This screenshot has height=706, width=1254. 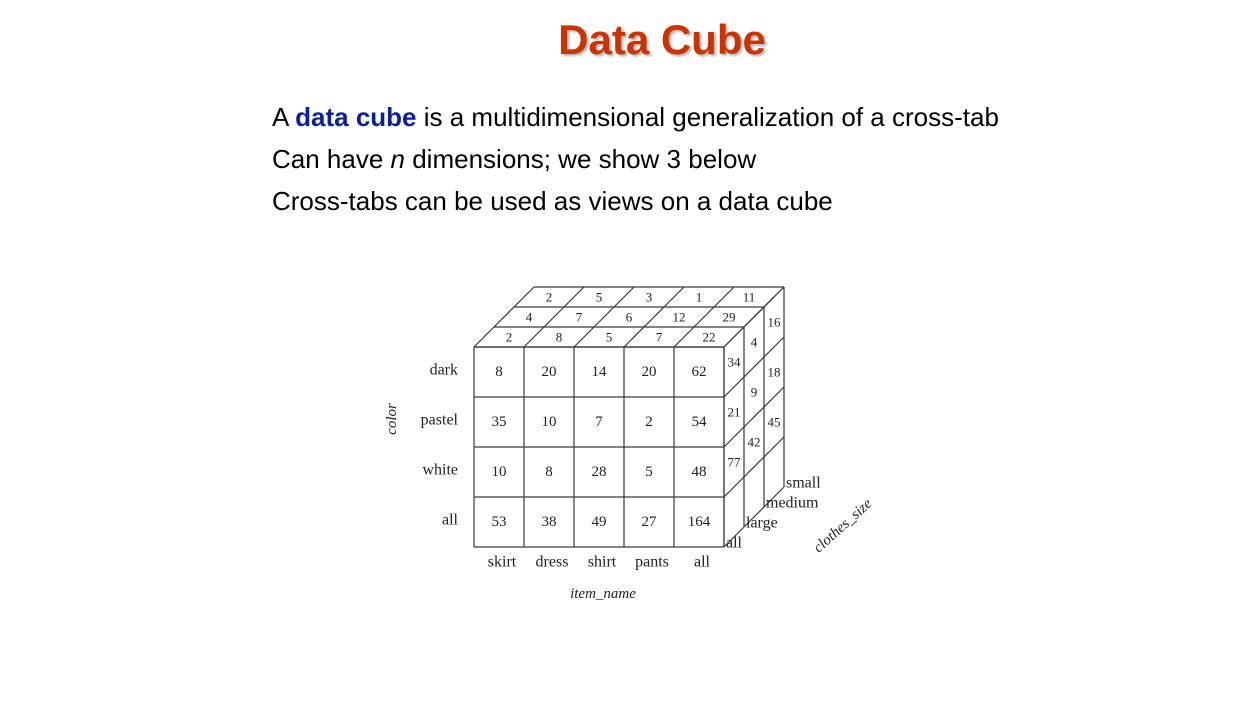 What do you see at coordinates (774, 422) in the screenshot?
I see `right-cell-value: 45` at bounding box center [774, 422].